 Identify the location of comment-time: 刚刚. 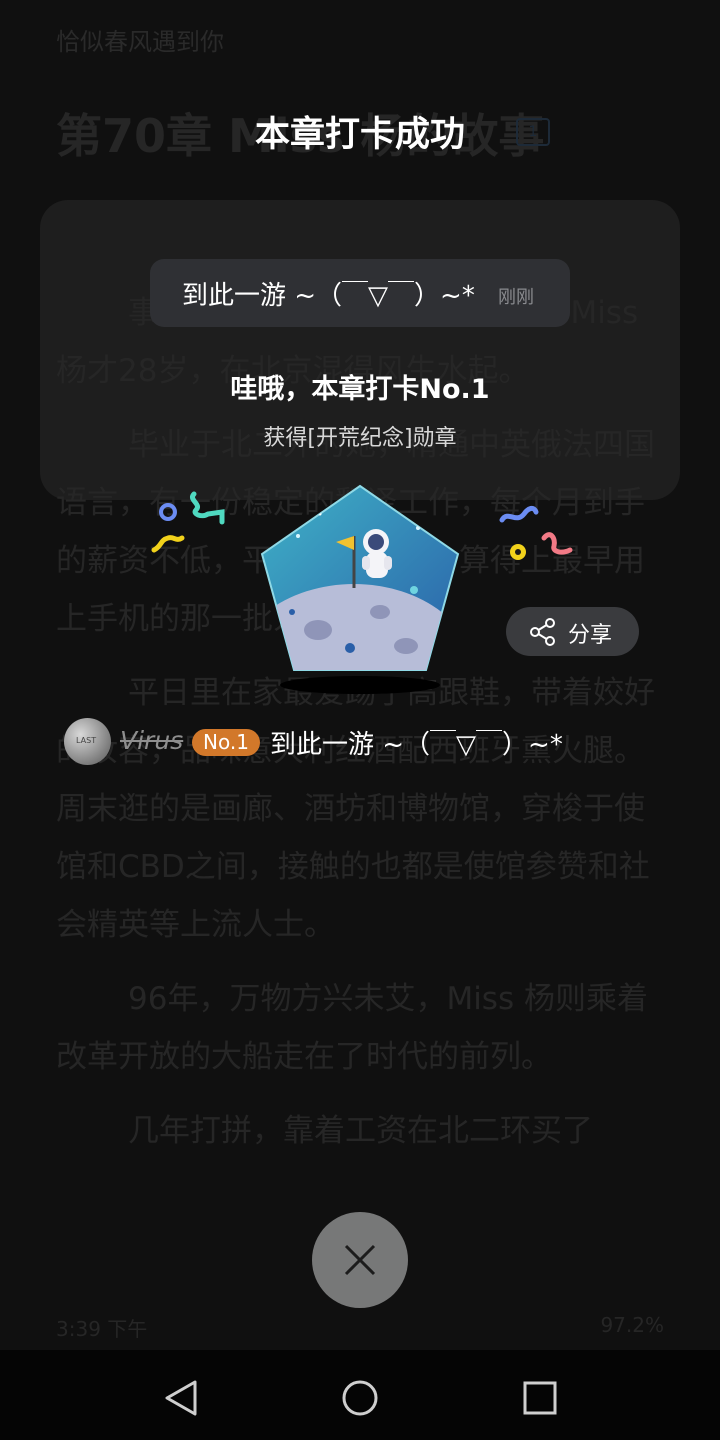
(516, 297).